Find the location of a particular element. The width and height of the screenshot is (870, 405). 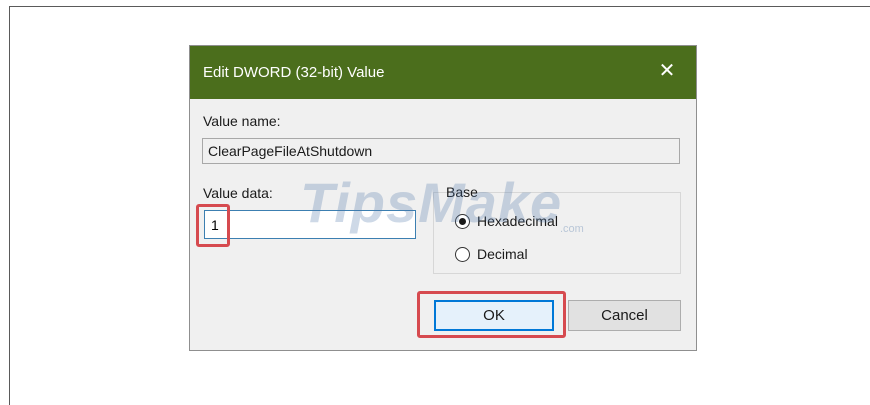

decimal-radio is located at coordinates (462, 254).